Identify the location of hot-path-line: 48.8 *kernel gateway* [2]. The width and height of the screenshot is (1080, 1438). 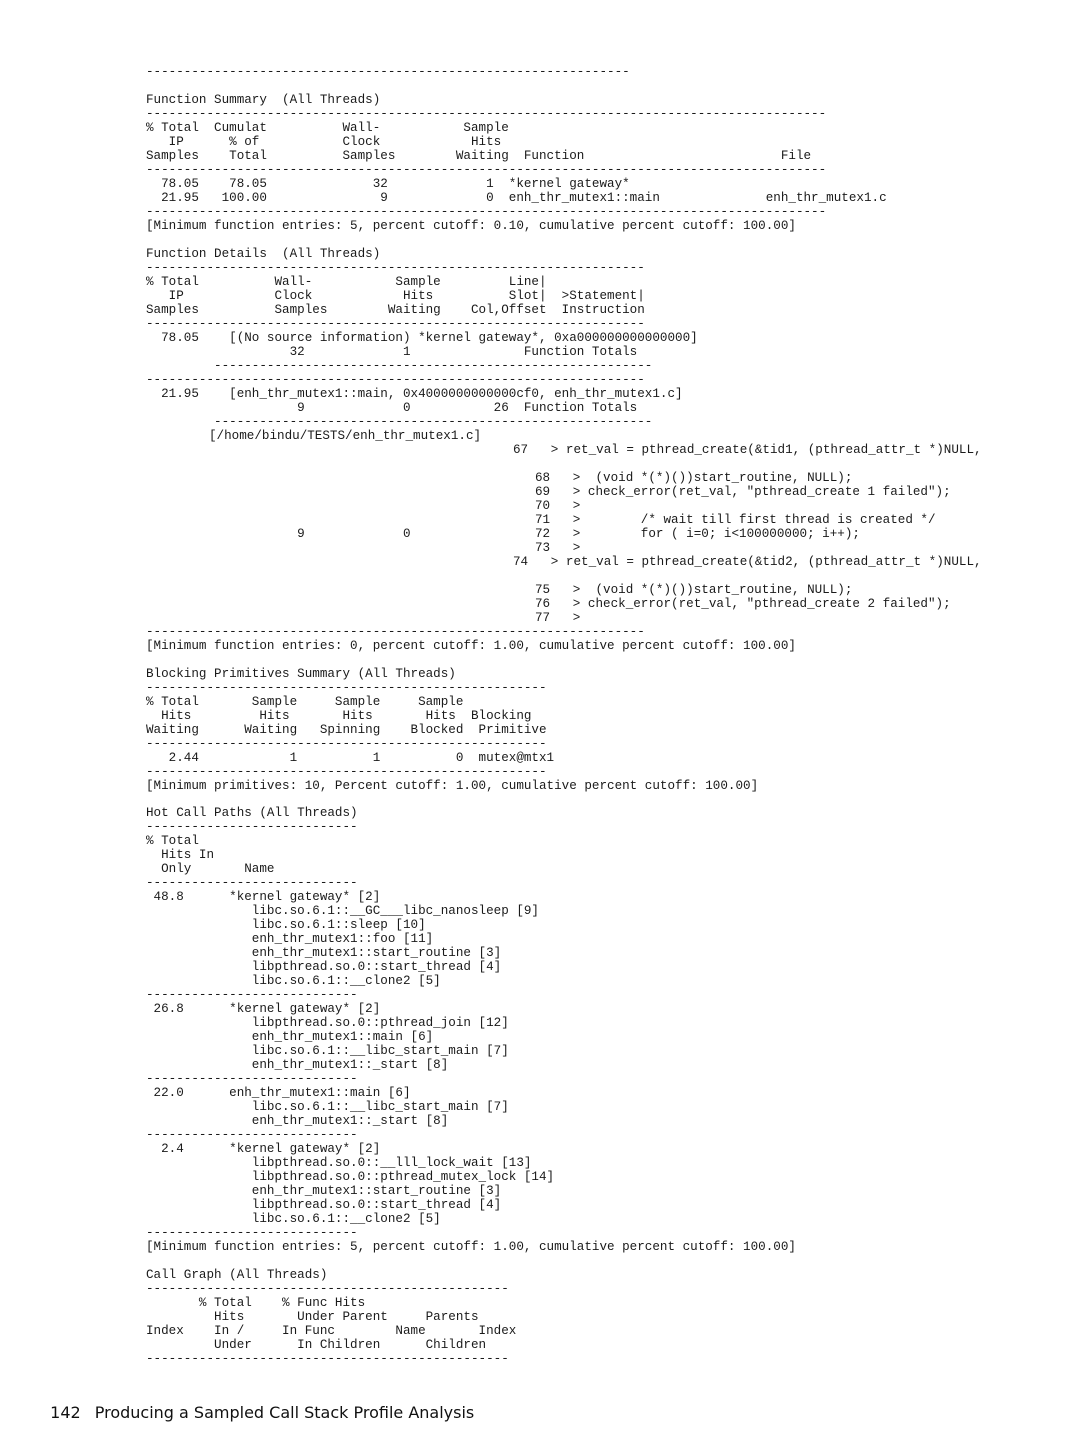
(263, 897).